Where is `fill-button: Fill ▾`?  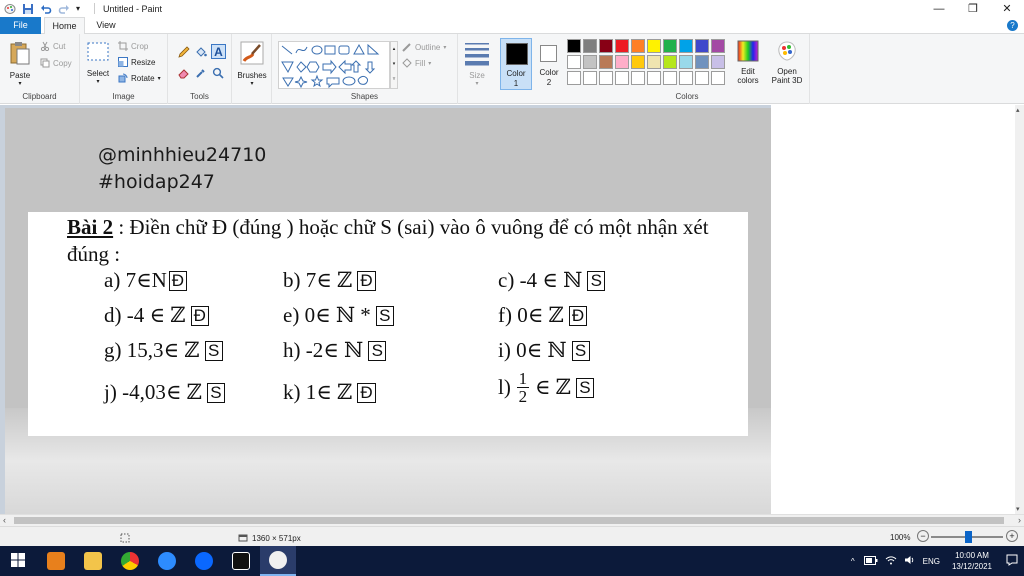 fill-button: Fill ▾ is located at coordinates (416, 63).